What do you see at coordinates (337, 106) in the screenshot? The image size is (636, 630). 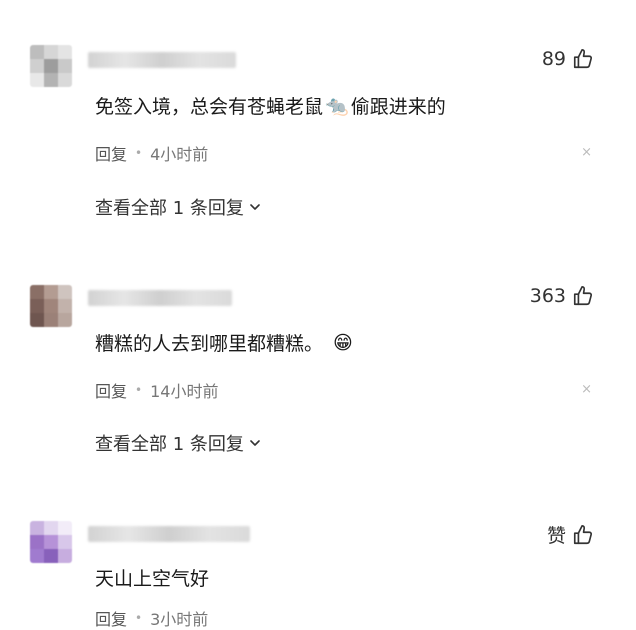 I see `rat-emoji: 🐀` at bounding box center [337, 106].